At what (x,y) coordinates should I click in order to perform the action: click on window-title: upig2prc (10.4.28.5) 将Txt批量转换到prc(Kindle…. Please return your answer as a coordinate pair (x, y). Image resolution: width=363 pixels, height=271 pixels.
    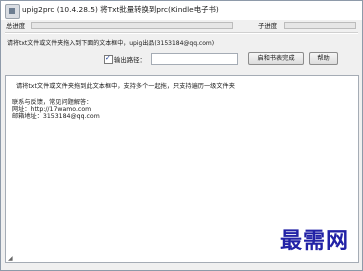
    Looking at the image, I should click on (120, 9).